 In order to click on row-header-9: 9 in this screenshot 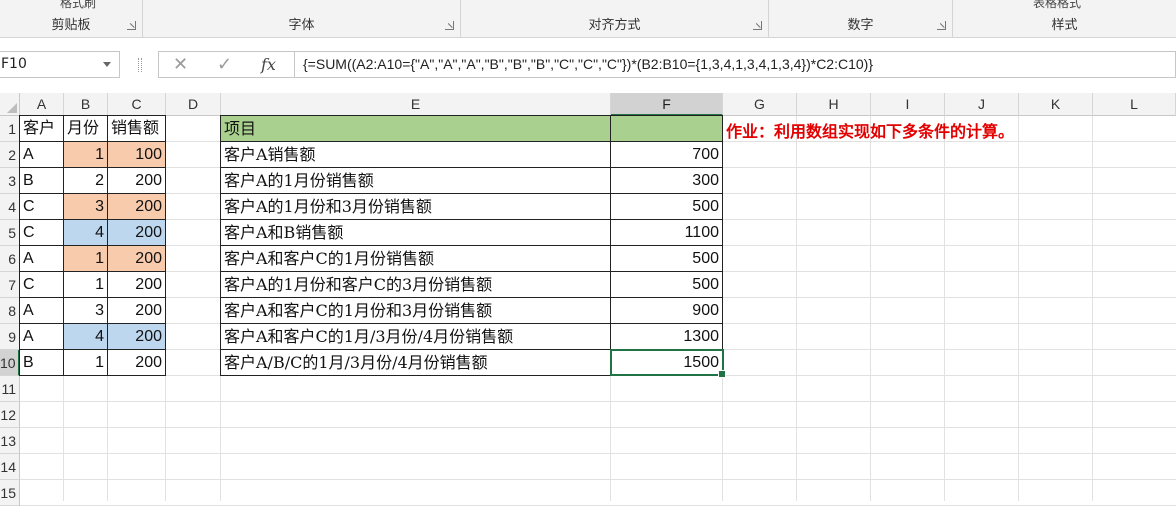, I will do `click(10, 337)`.